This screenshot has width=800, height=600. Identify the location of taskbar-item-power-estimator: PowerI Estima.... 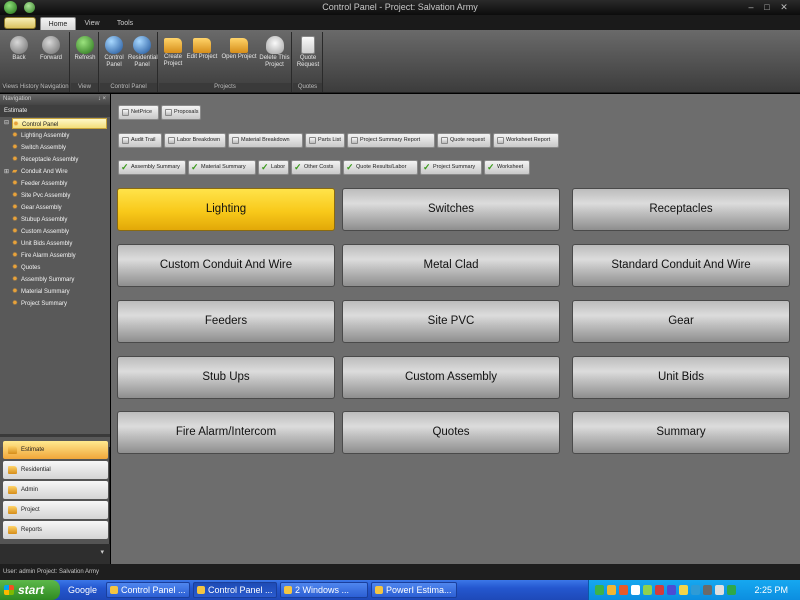
(414, 590).